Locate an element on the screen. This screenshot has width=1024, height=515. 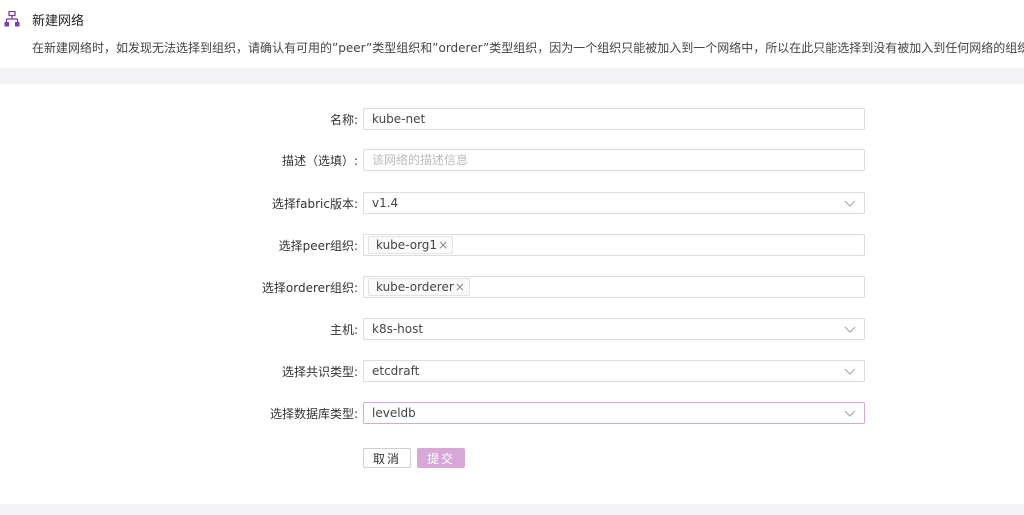
page-title: 新建网络 is located at coordinates (58, 21).